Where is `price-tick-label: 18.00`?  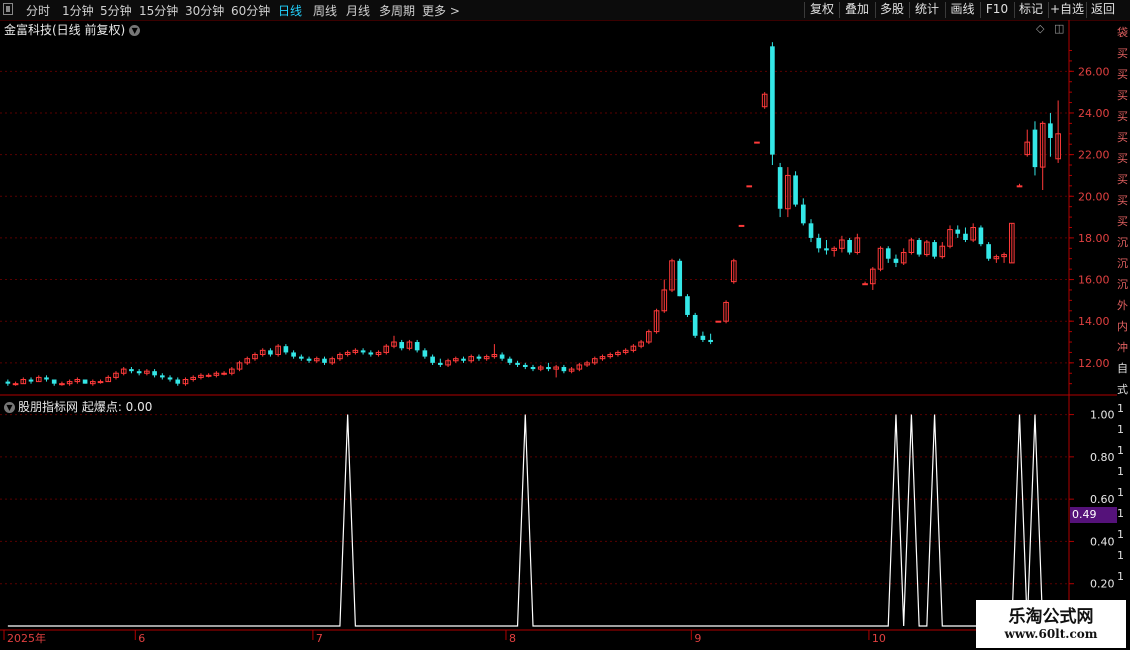
price-tick-label: 18.00 is located at coordinates (1094, 238).